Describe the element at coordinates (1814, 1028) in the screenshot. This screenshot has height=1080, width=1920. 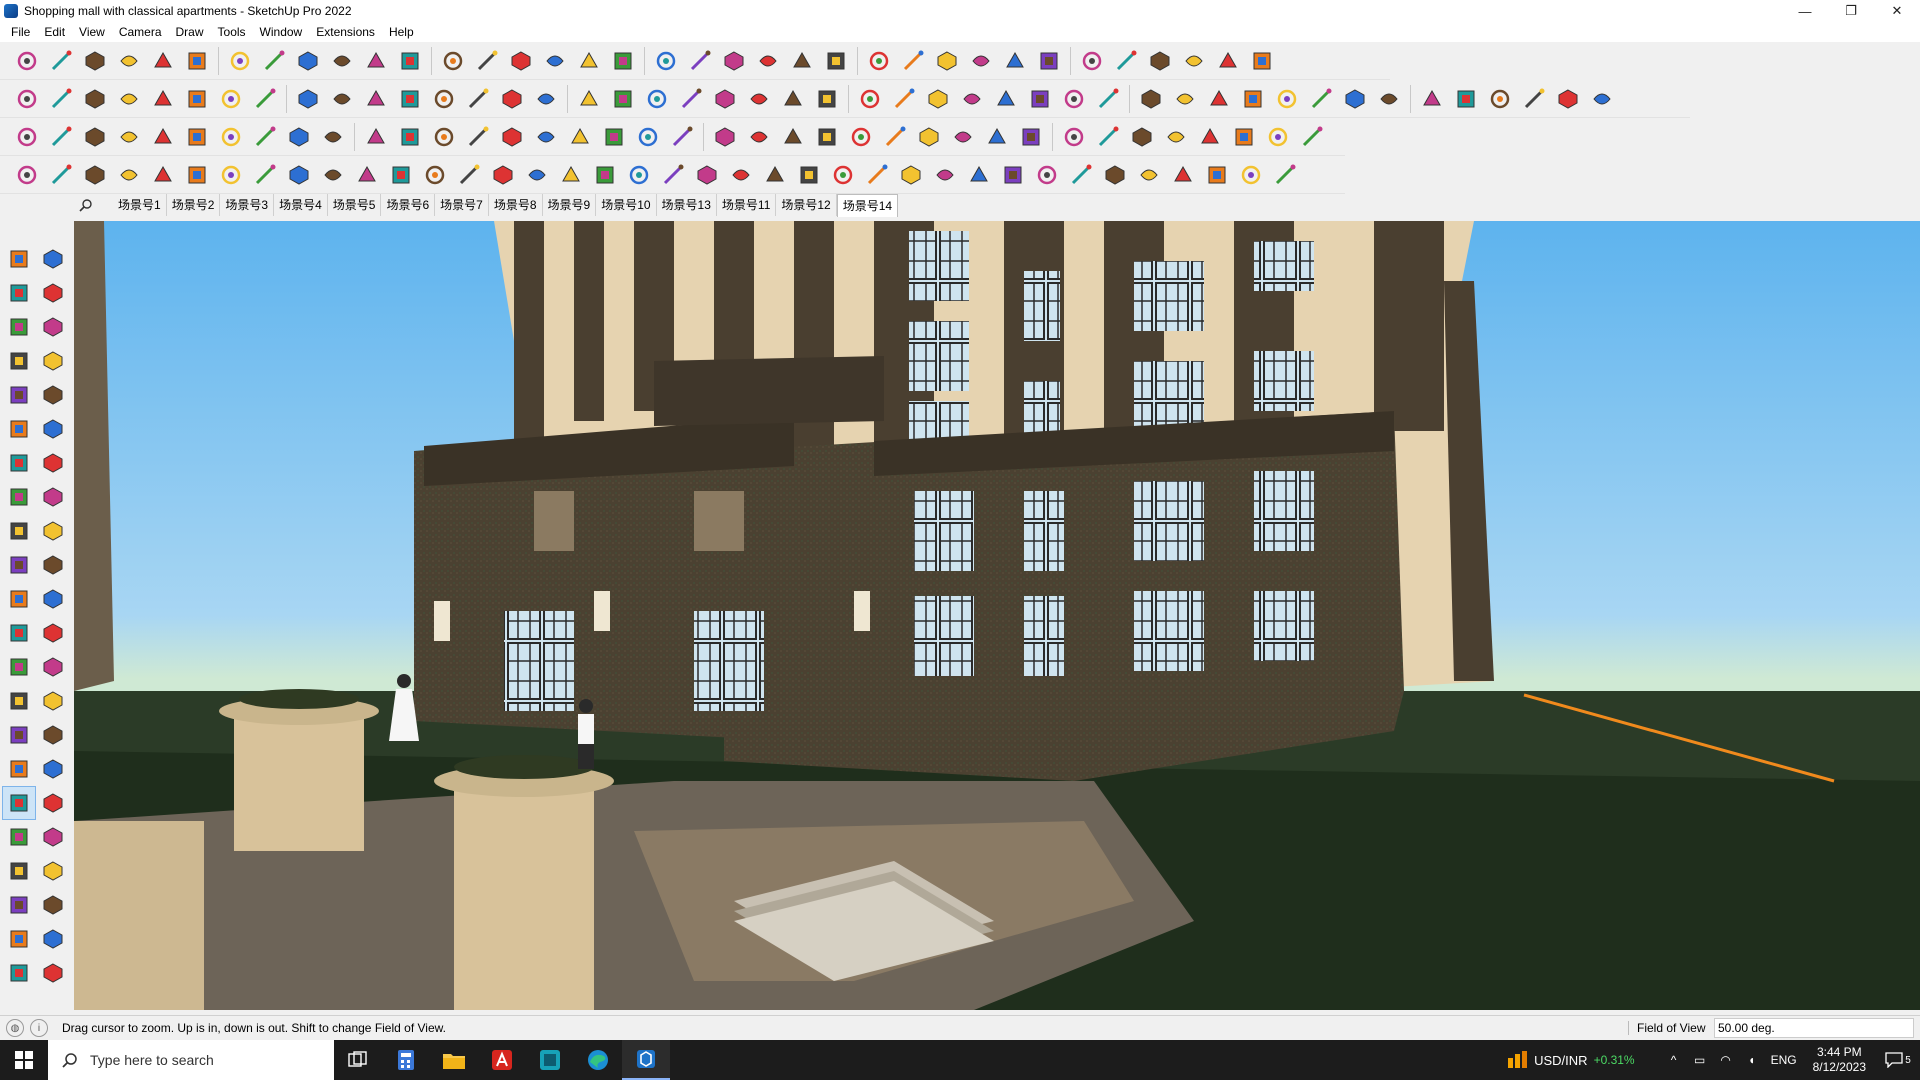
I see `measurement-input: 50.00 deg.` at that location.